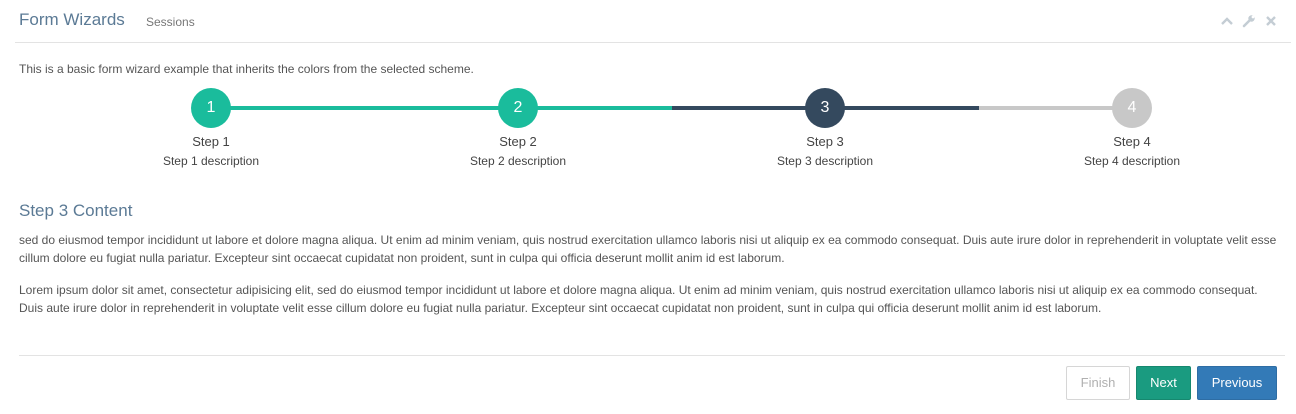  Describe the element at coordinates (653, 42) in the screenshot. I see `header-divider` at that location.